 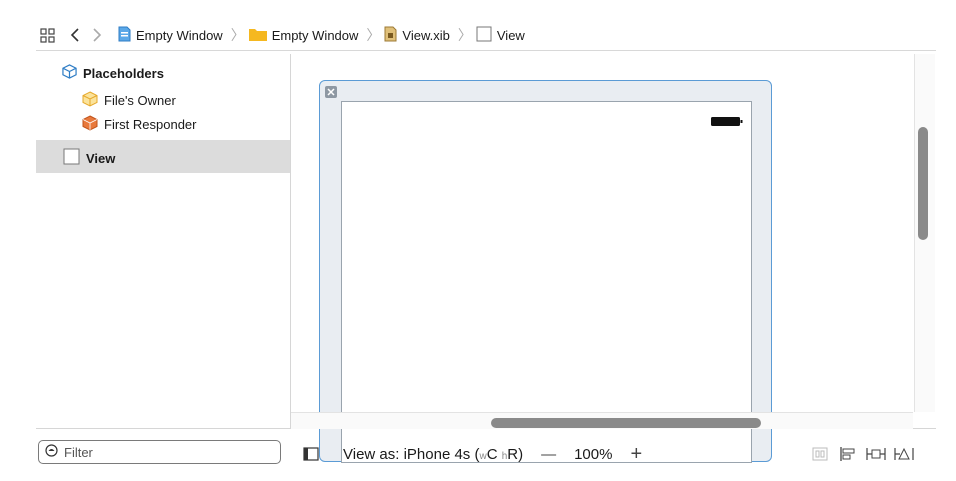 I want to click on outline-first-responder: First Responder, so click(x=139, y=124).